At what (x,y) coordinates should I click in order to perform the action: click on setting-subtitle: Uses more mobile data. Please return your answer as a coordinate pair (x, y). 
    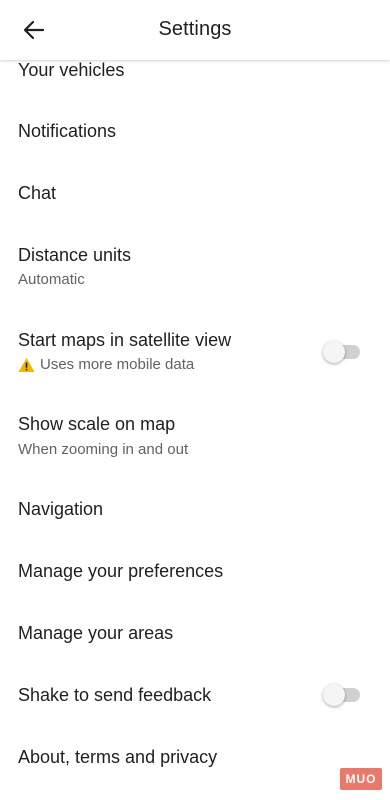
    Looking at the image, I should click on (106, 364).